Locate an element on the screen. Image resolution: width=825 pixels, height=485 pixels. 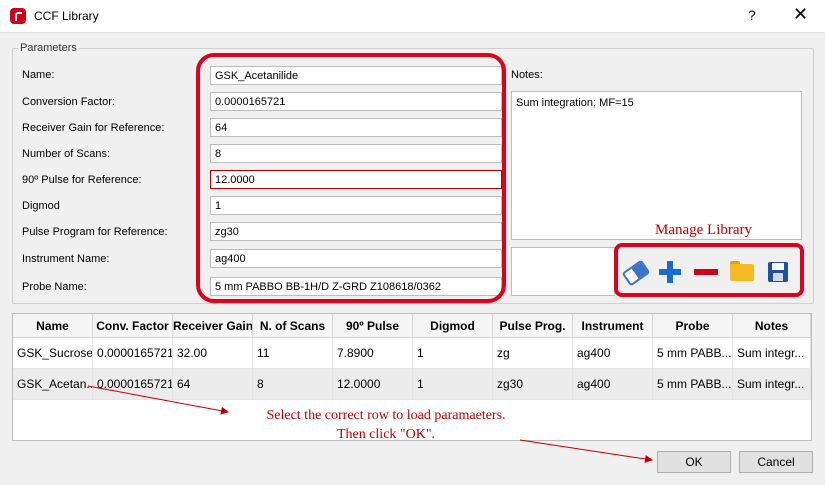
annotation-arrows is located at coordinates (370, 424).